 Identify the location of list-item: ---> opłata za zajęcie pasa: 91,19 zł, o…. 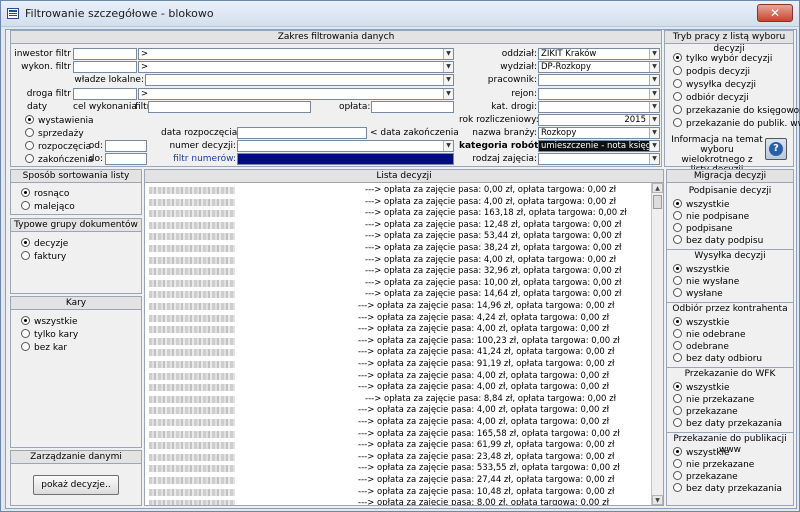
(398, 364).